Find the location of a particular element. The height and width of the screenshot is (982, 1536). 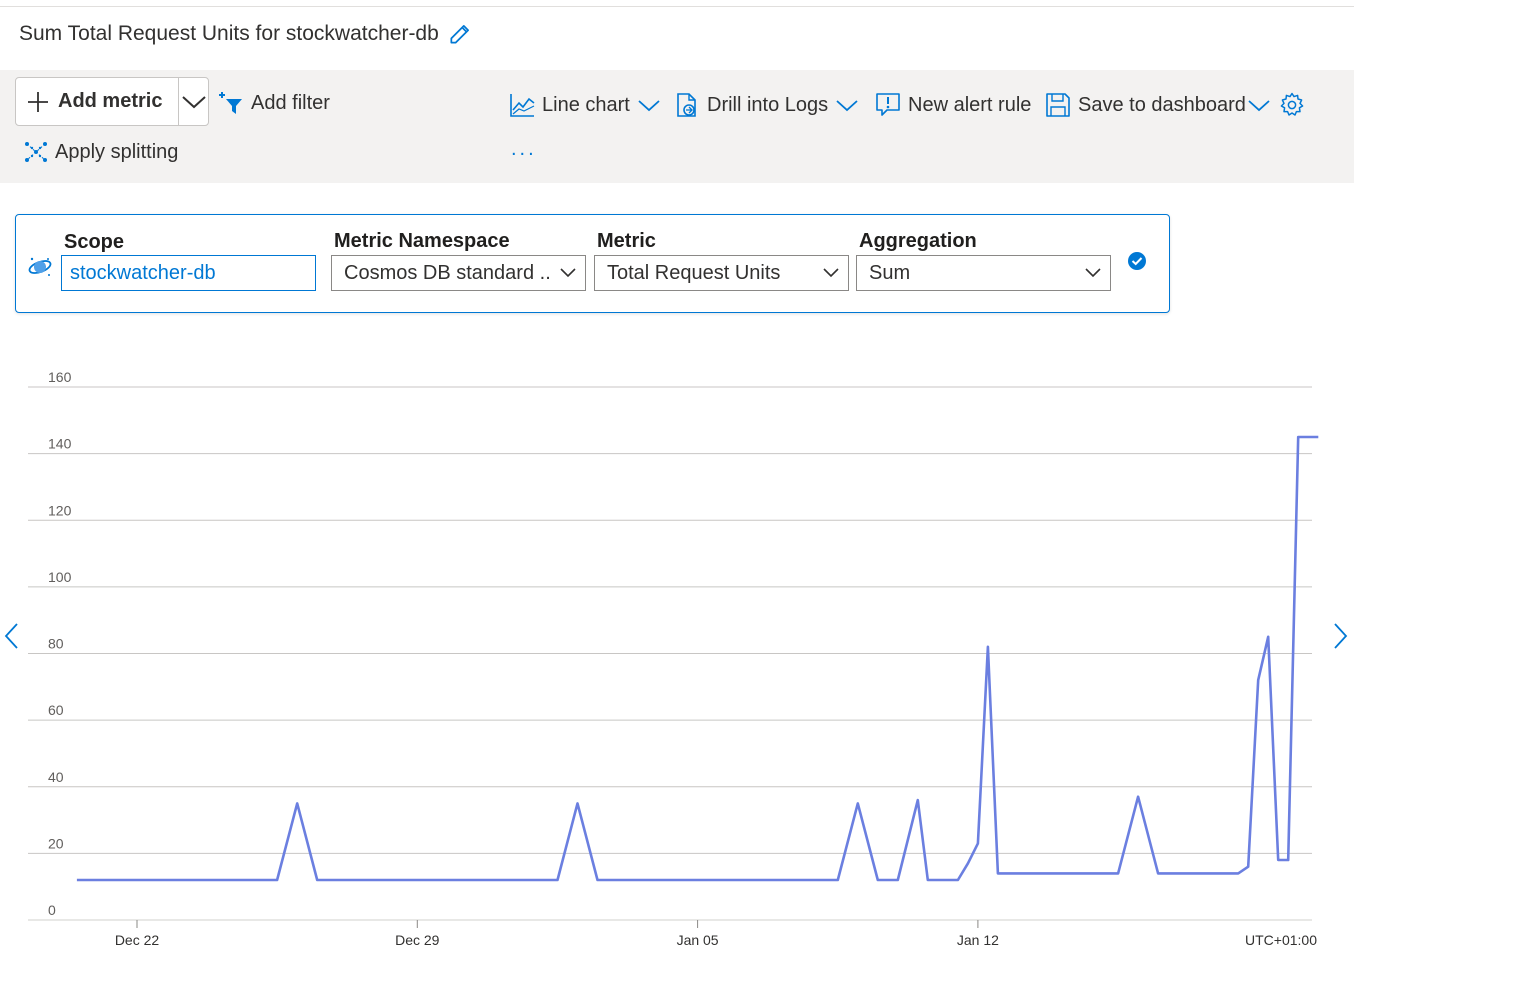

x-tick-label: Dec 22 is located at coordinates (137, 940).